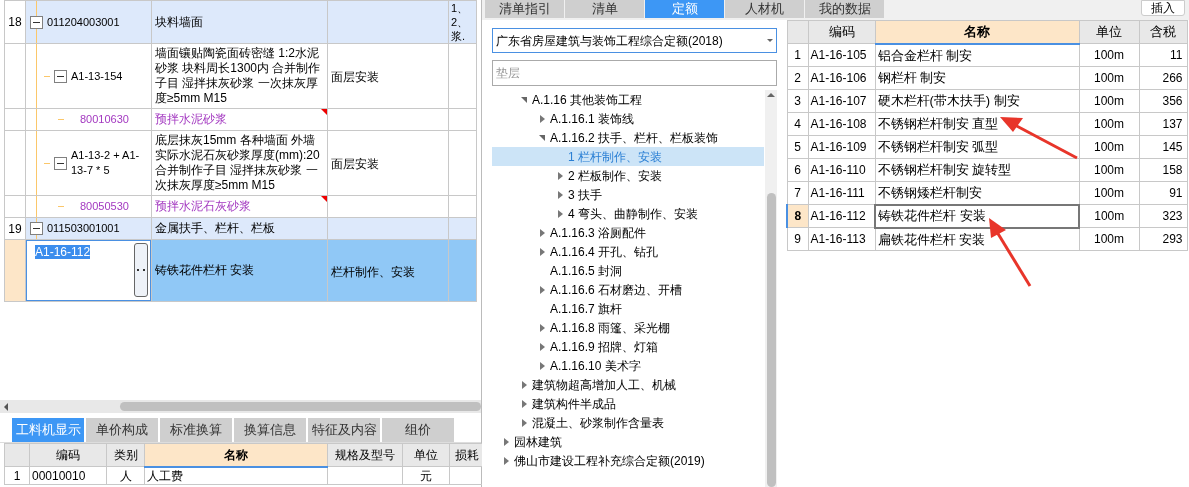 This screenshot has width=1189, height=487. Describe the element at coordinates (628, 460) in the screenshot. I see `tree-item: 佛山市建设工程补充综合定额(2019)` at that location.